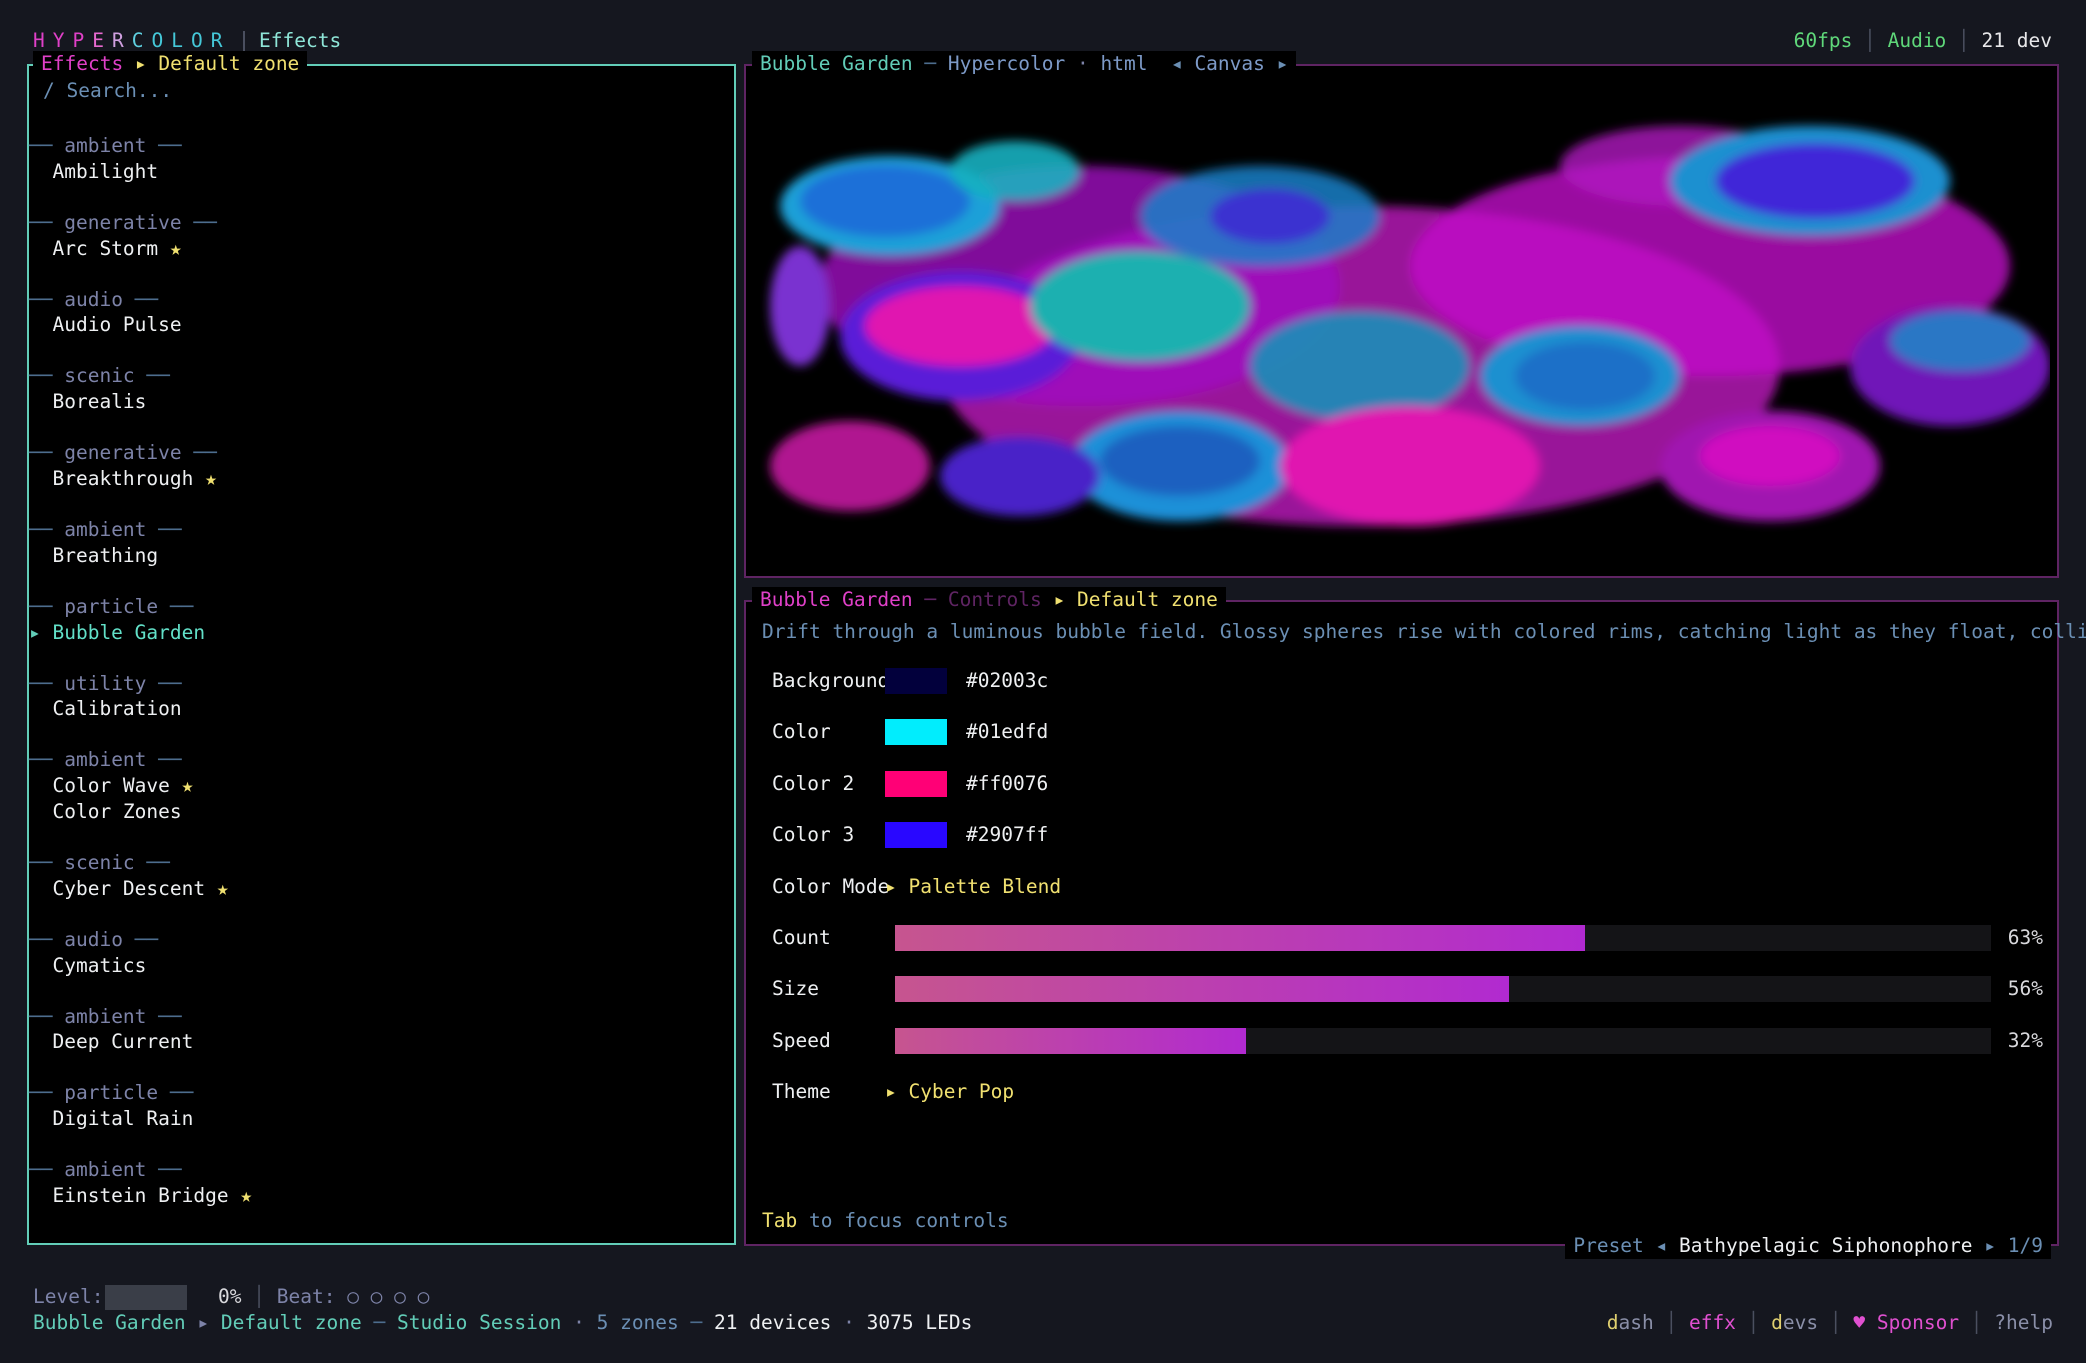  What do you see at coordinates (123, 1042) in the screenshot?
I see `effect-name: Deep Current` at bounding box center [123, 1042].